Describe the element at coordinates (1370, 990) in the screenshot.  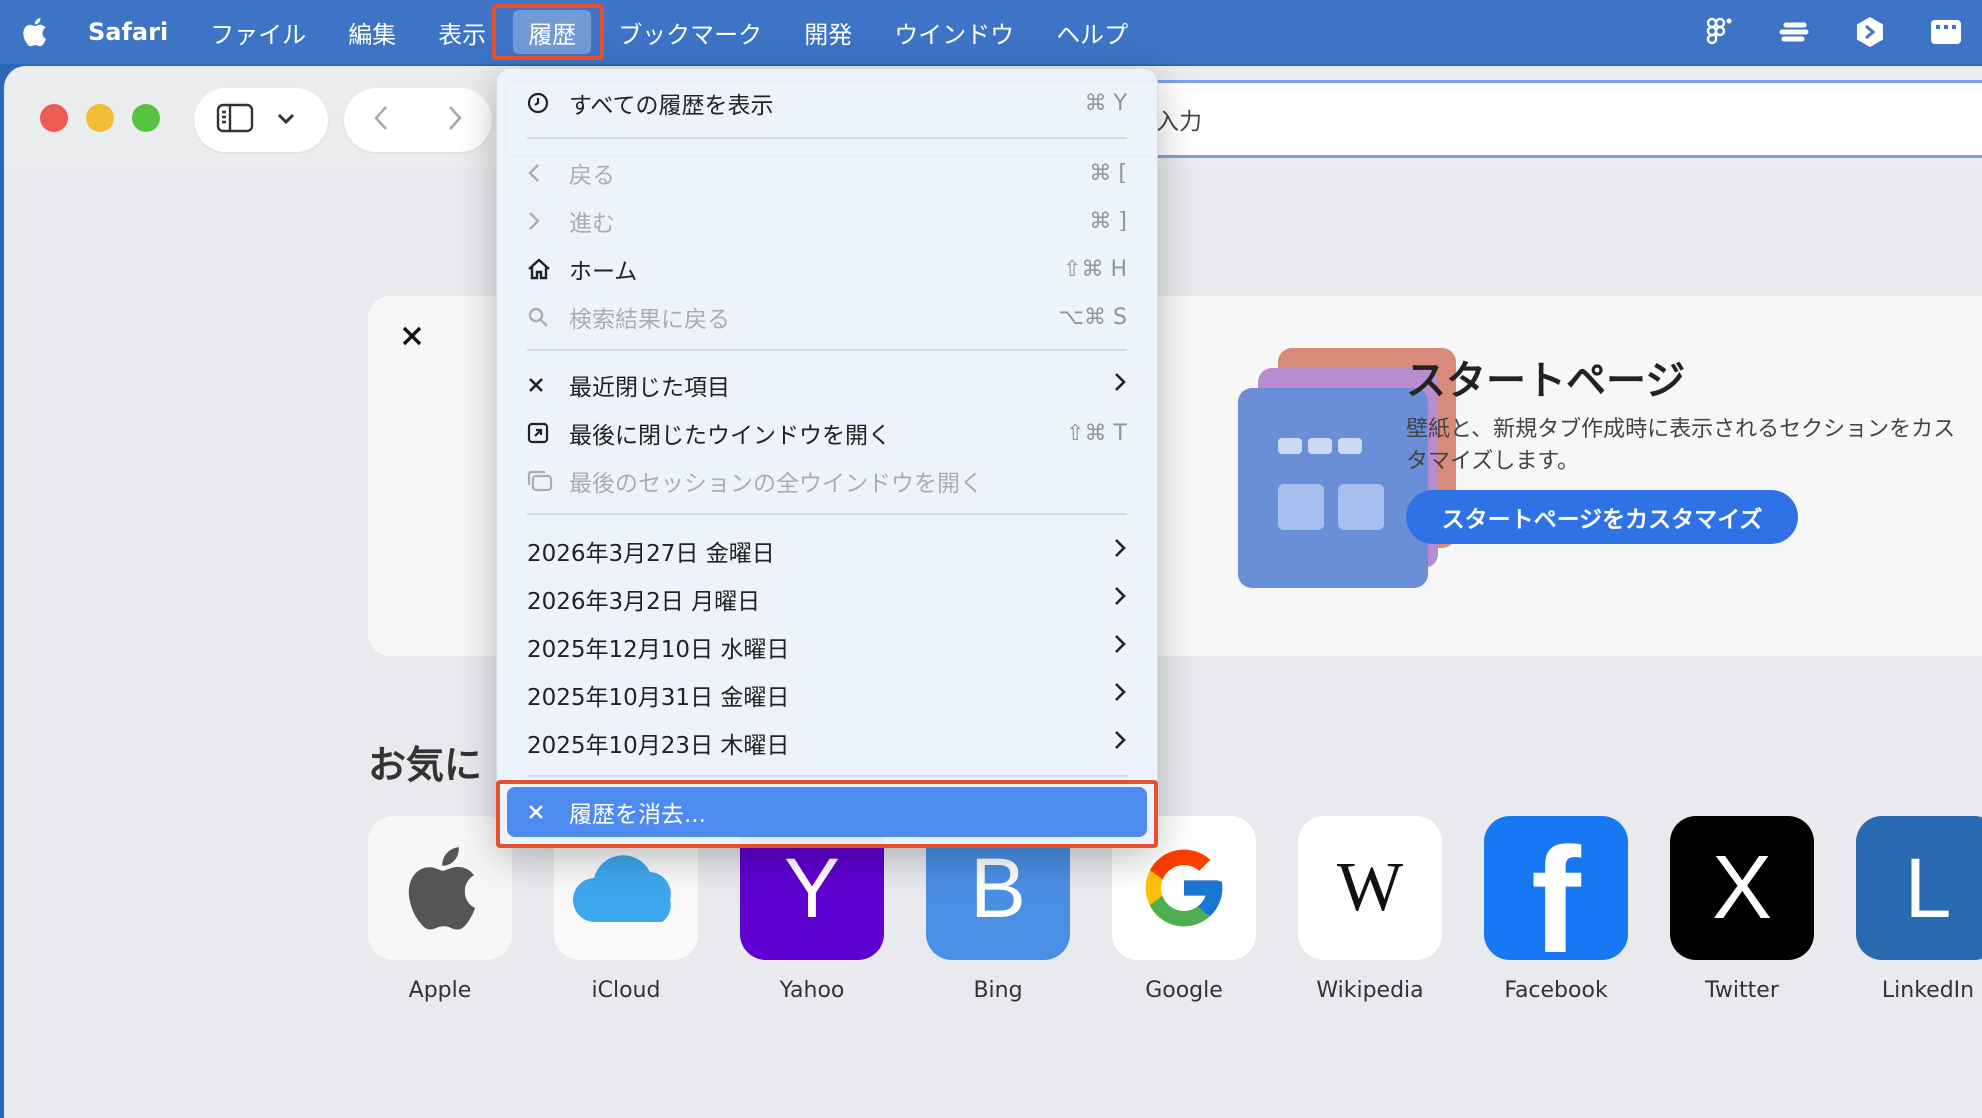
I see `favorite-label: Wikipedia` at that location.